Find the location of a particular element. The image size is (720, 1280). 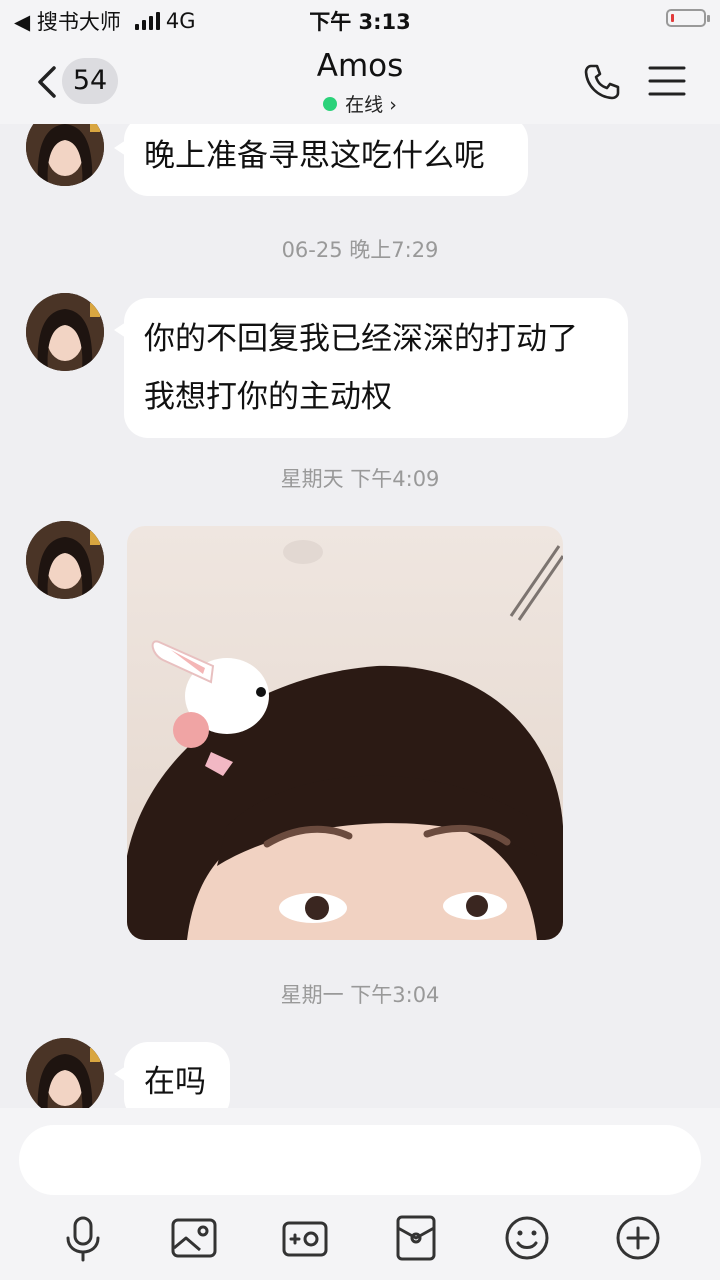

message-timestamp: 星期一 下午3:04 is located at coordinates (360, 995).